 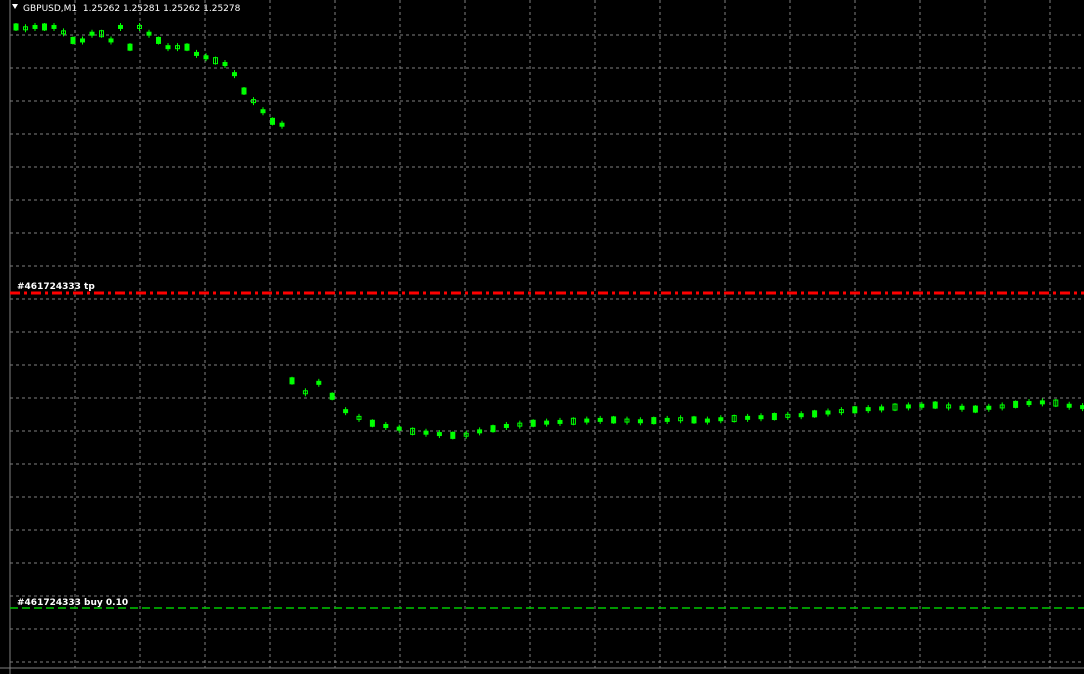 I want to click on take-profit-label: #461724333 tp, so click(x=56, y=287).